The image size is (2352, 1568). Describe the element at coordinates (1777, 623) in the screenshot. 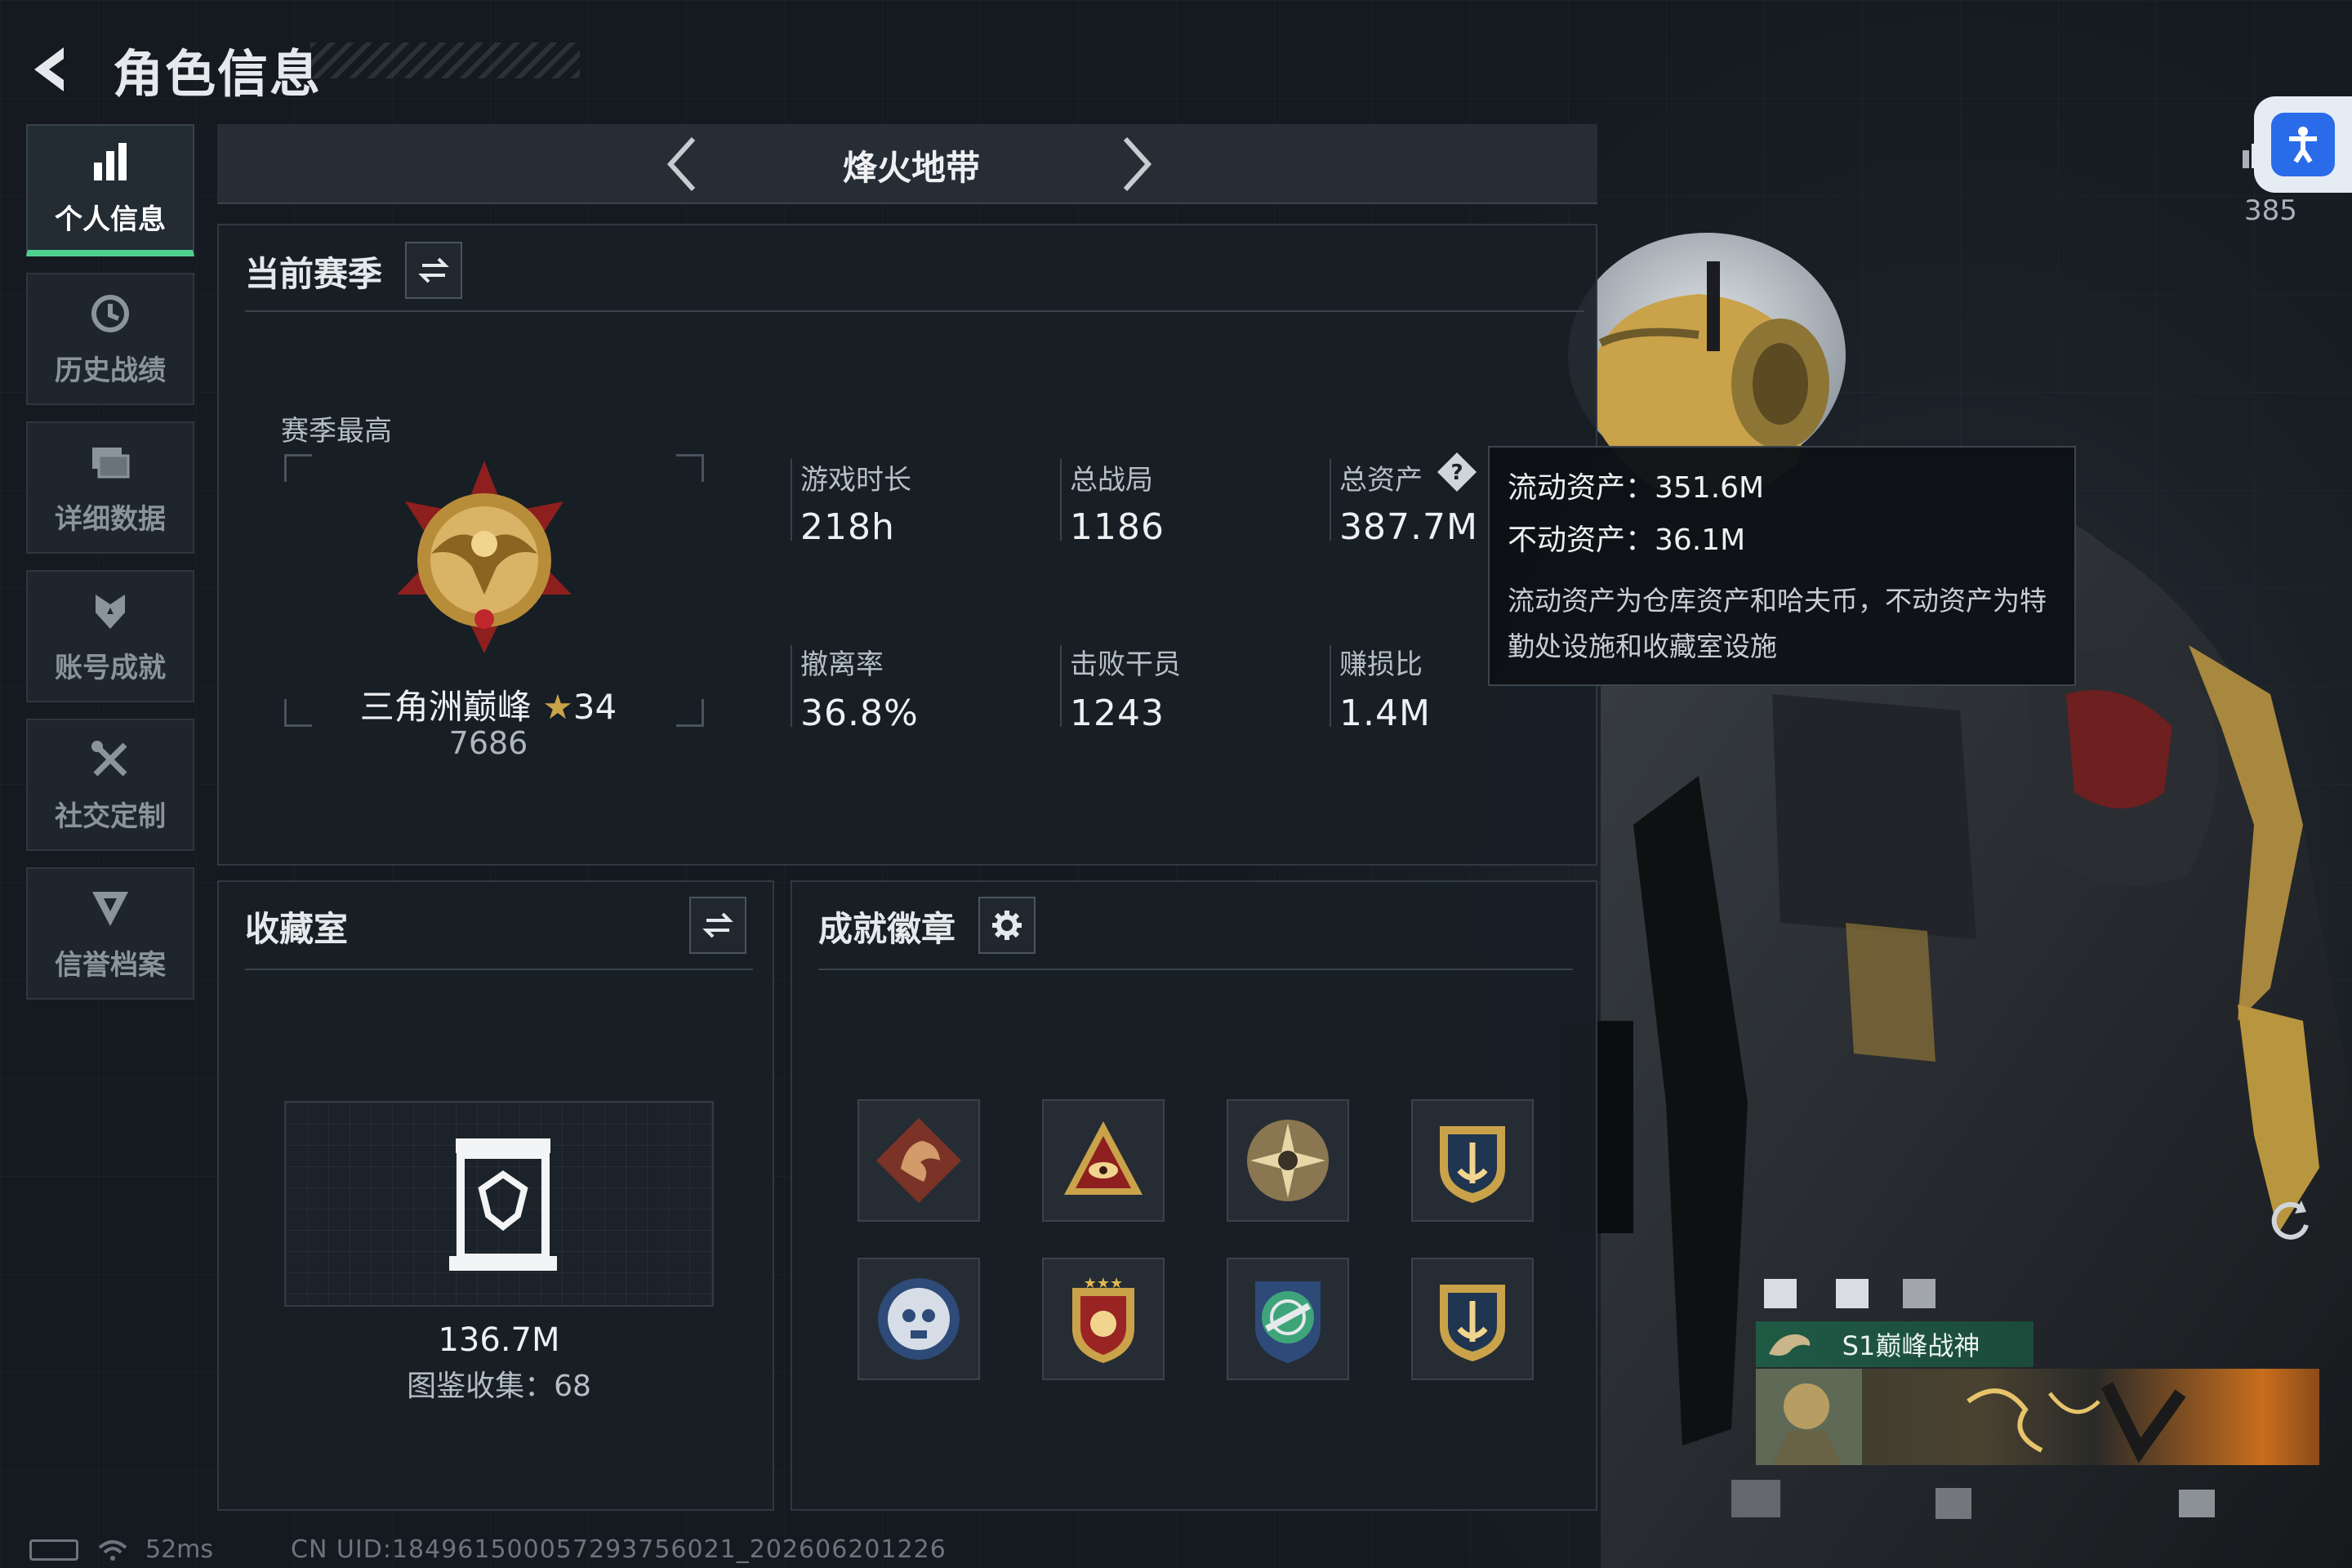

I see `tooltip-description: 流动资产为仓库资产和哈夫币，不动资产为特勤处设施和收藏室设施` at that location.